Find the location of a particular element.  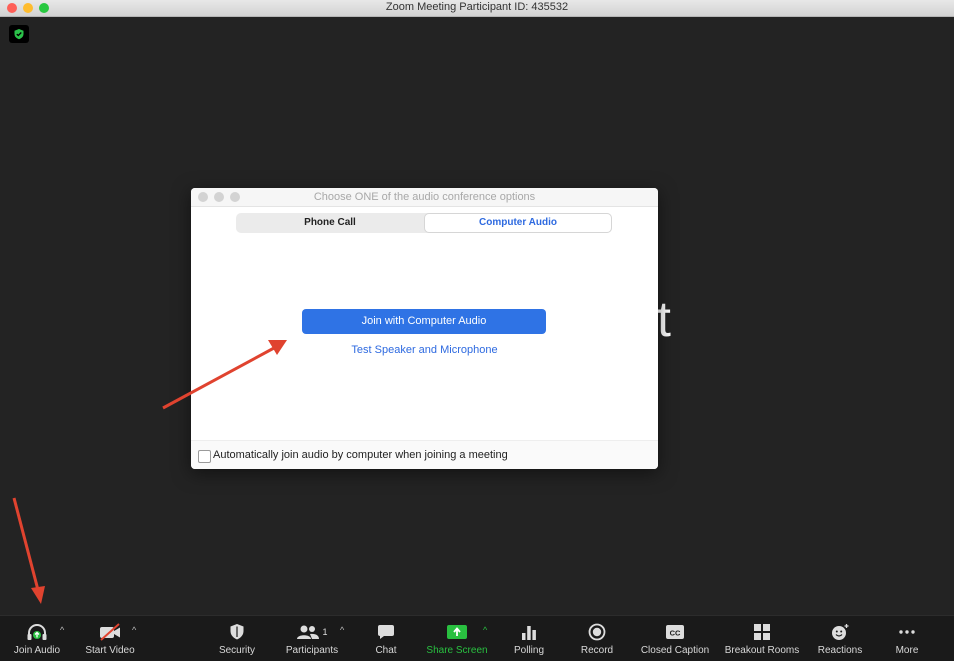

participants-button: 1 Participants is located at coordinates (312, 638).